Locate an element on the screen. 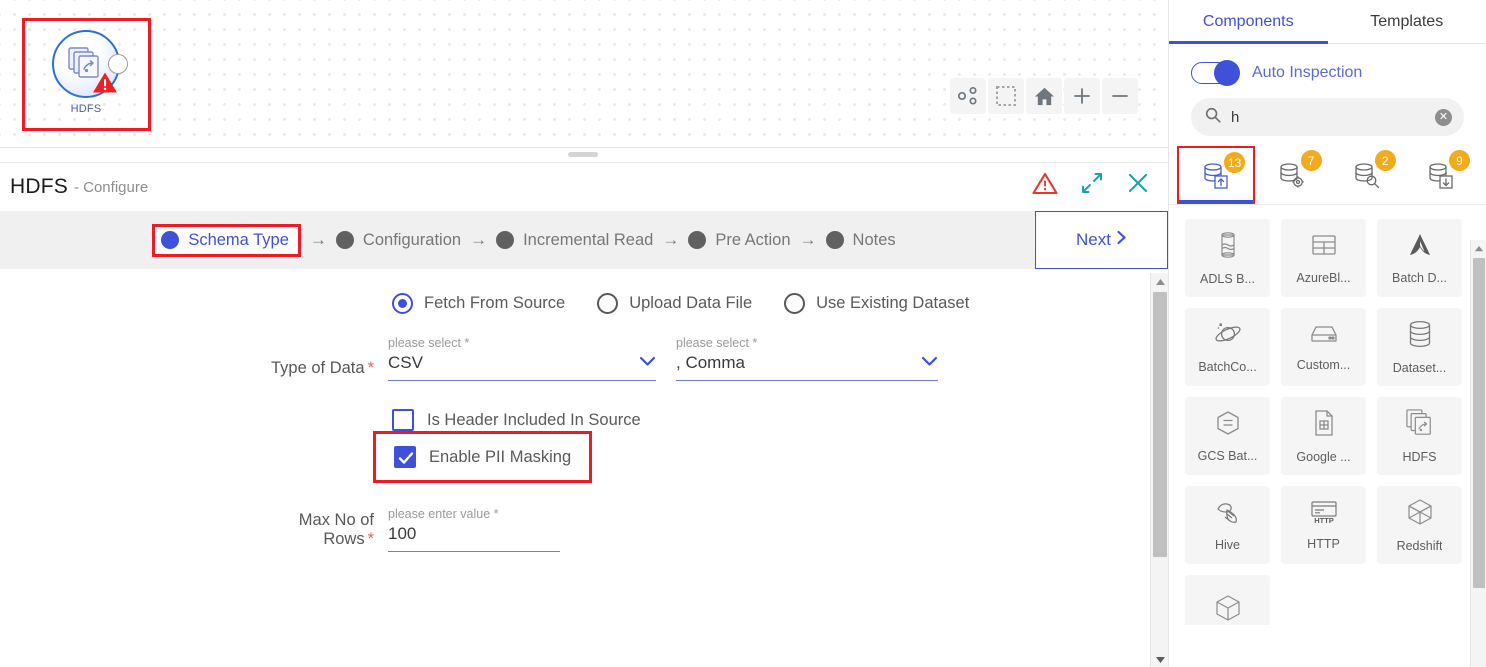 The image size is (1486, 667). radio-upload-data-file: Upload Data File is located at coordinates (674, 303).